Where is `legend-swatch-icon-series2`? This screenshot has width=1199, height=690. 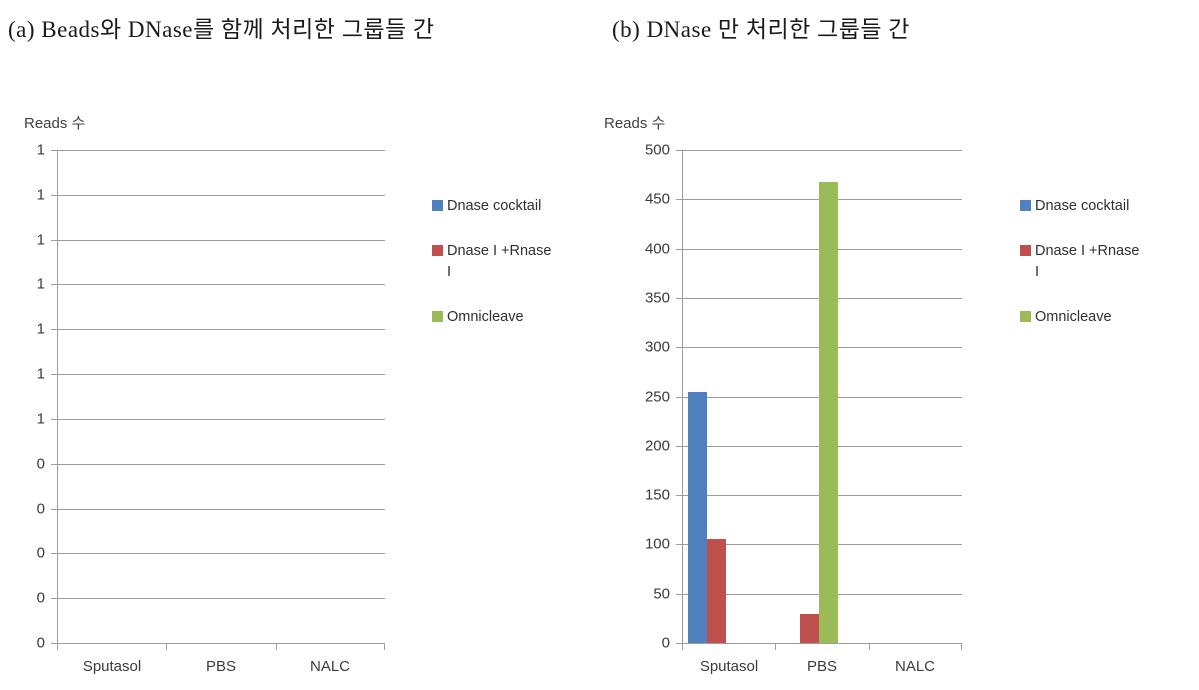 legend-swatch-icon-series2 is located at coordinates (437, 251).